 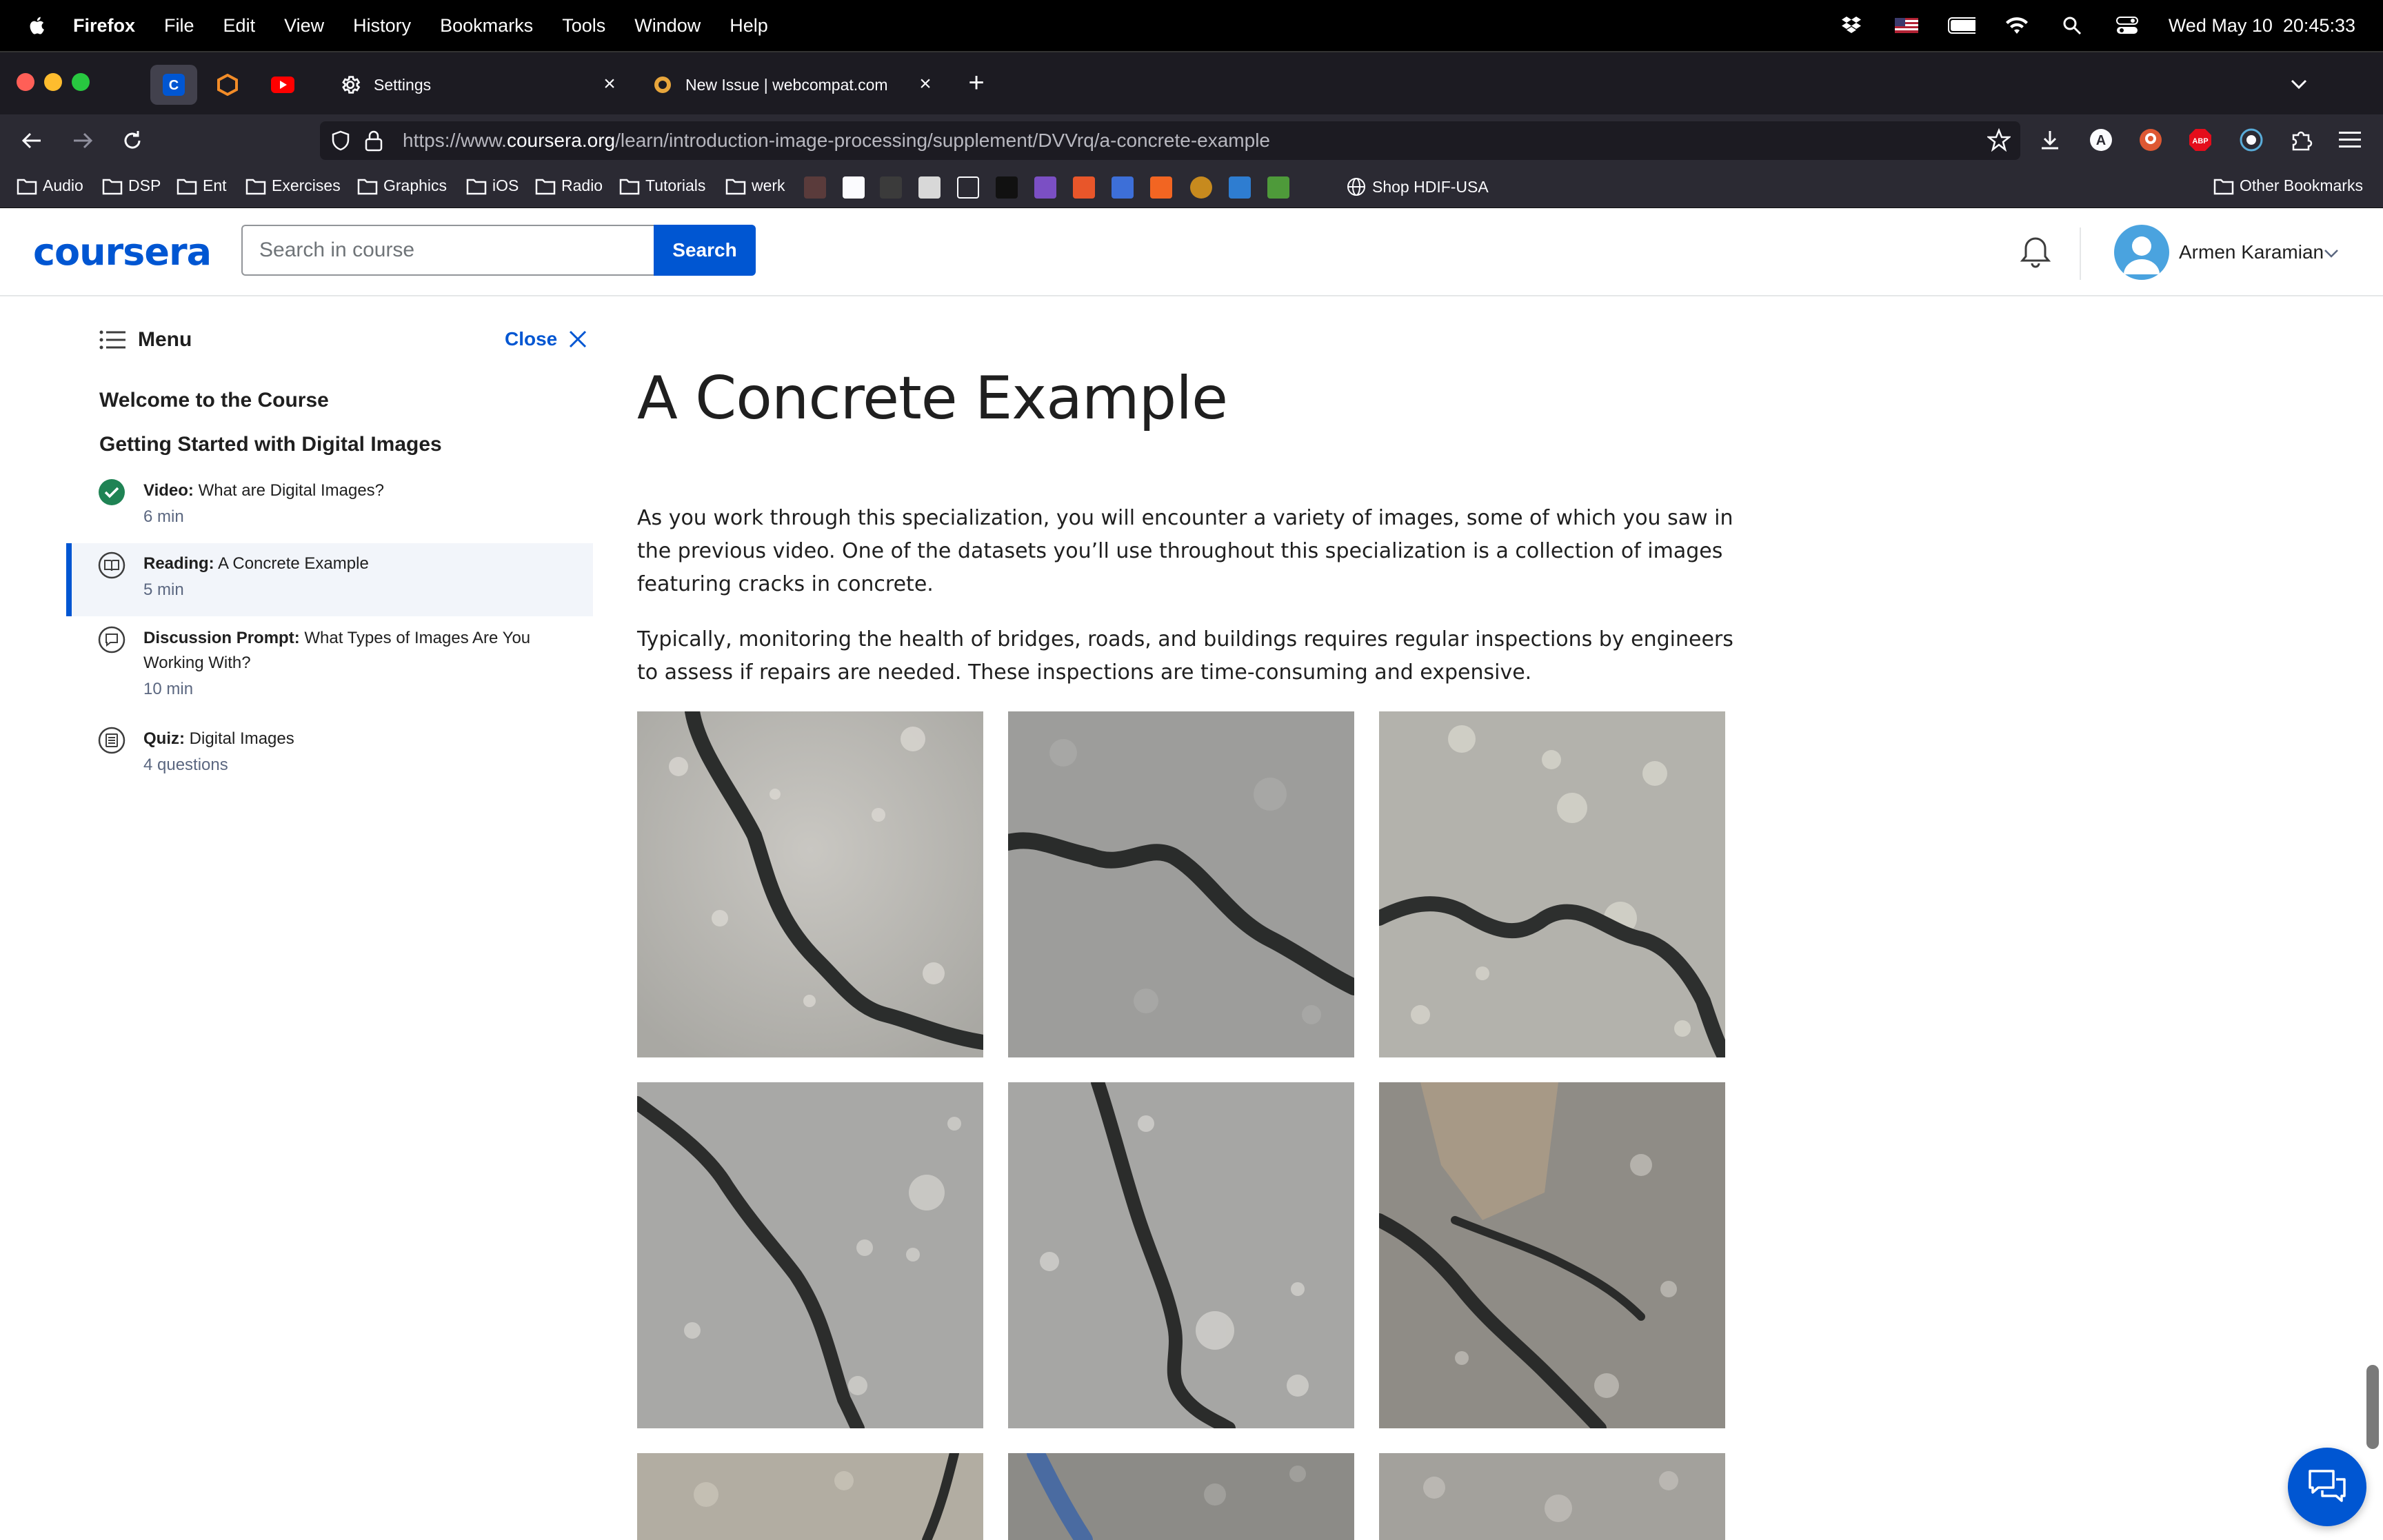 I want to click on reload-button, so click(x=132, y=141).